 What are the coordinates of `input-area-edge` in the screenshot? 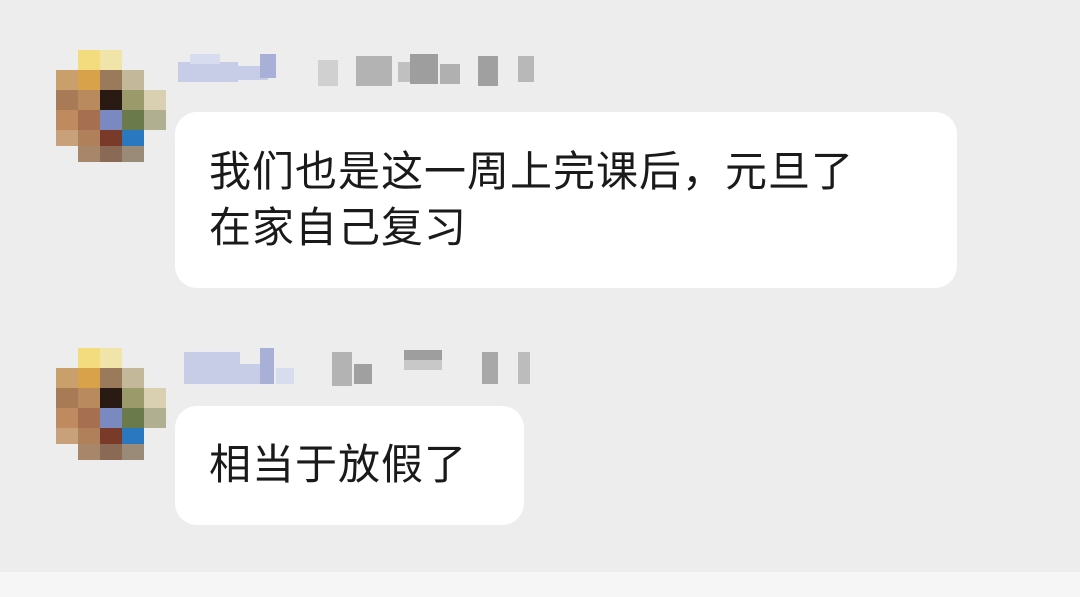 It's located at (540, 584).